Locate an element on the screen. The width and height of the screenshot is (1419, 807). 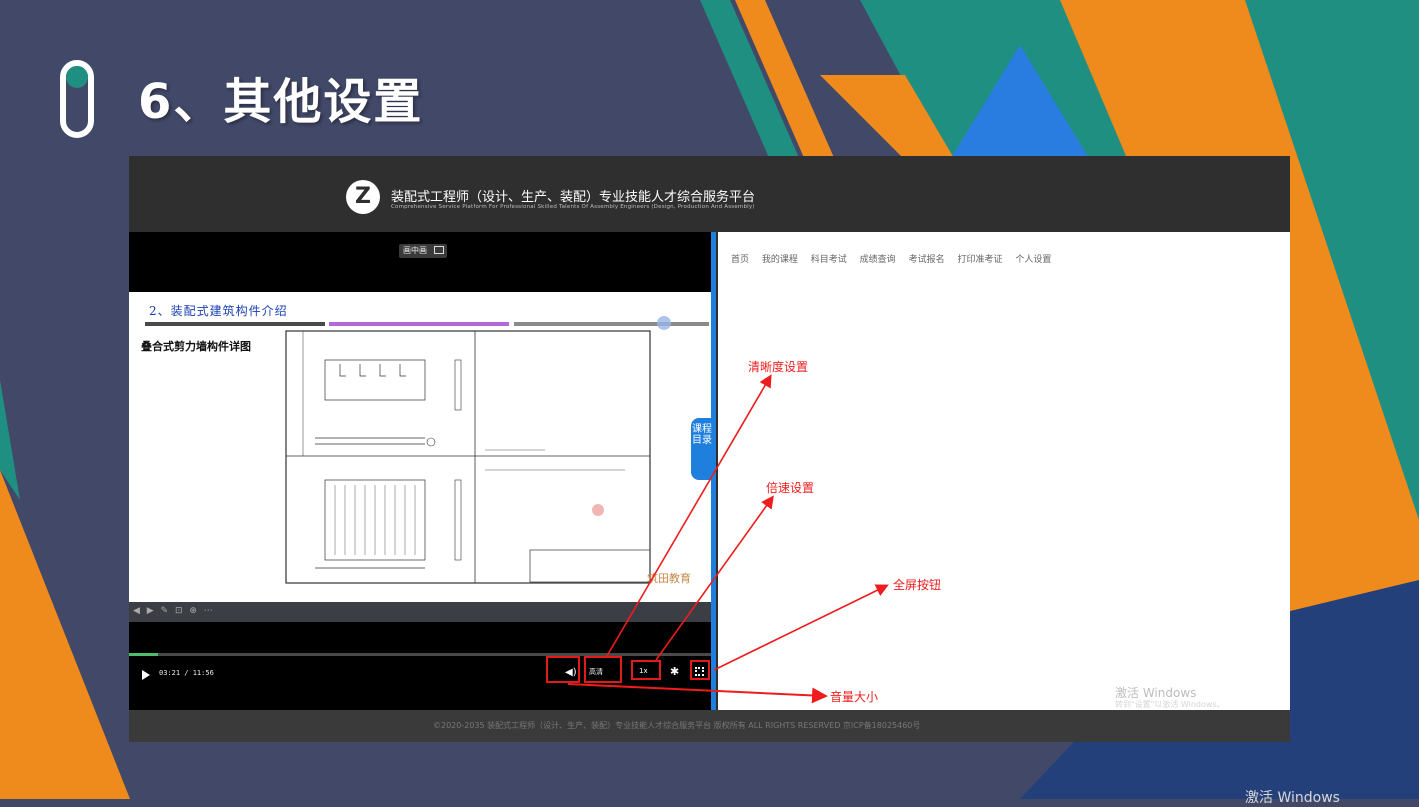
progress-fill is located at coordinates (144, 654).